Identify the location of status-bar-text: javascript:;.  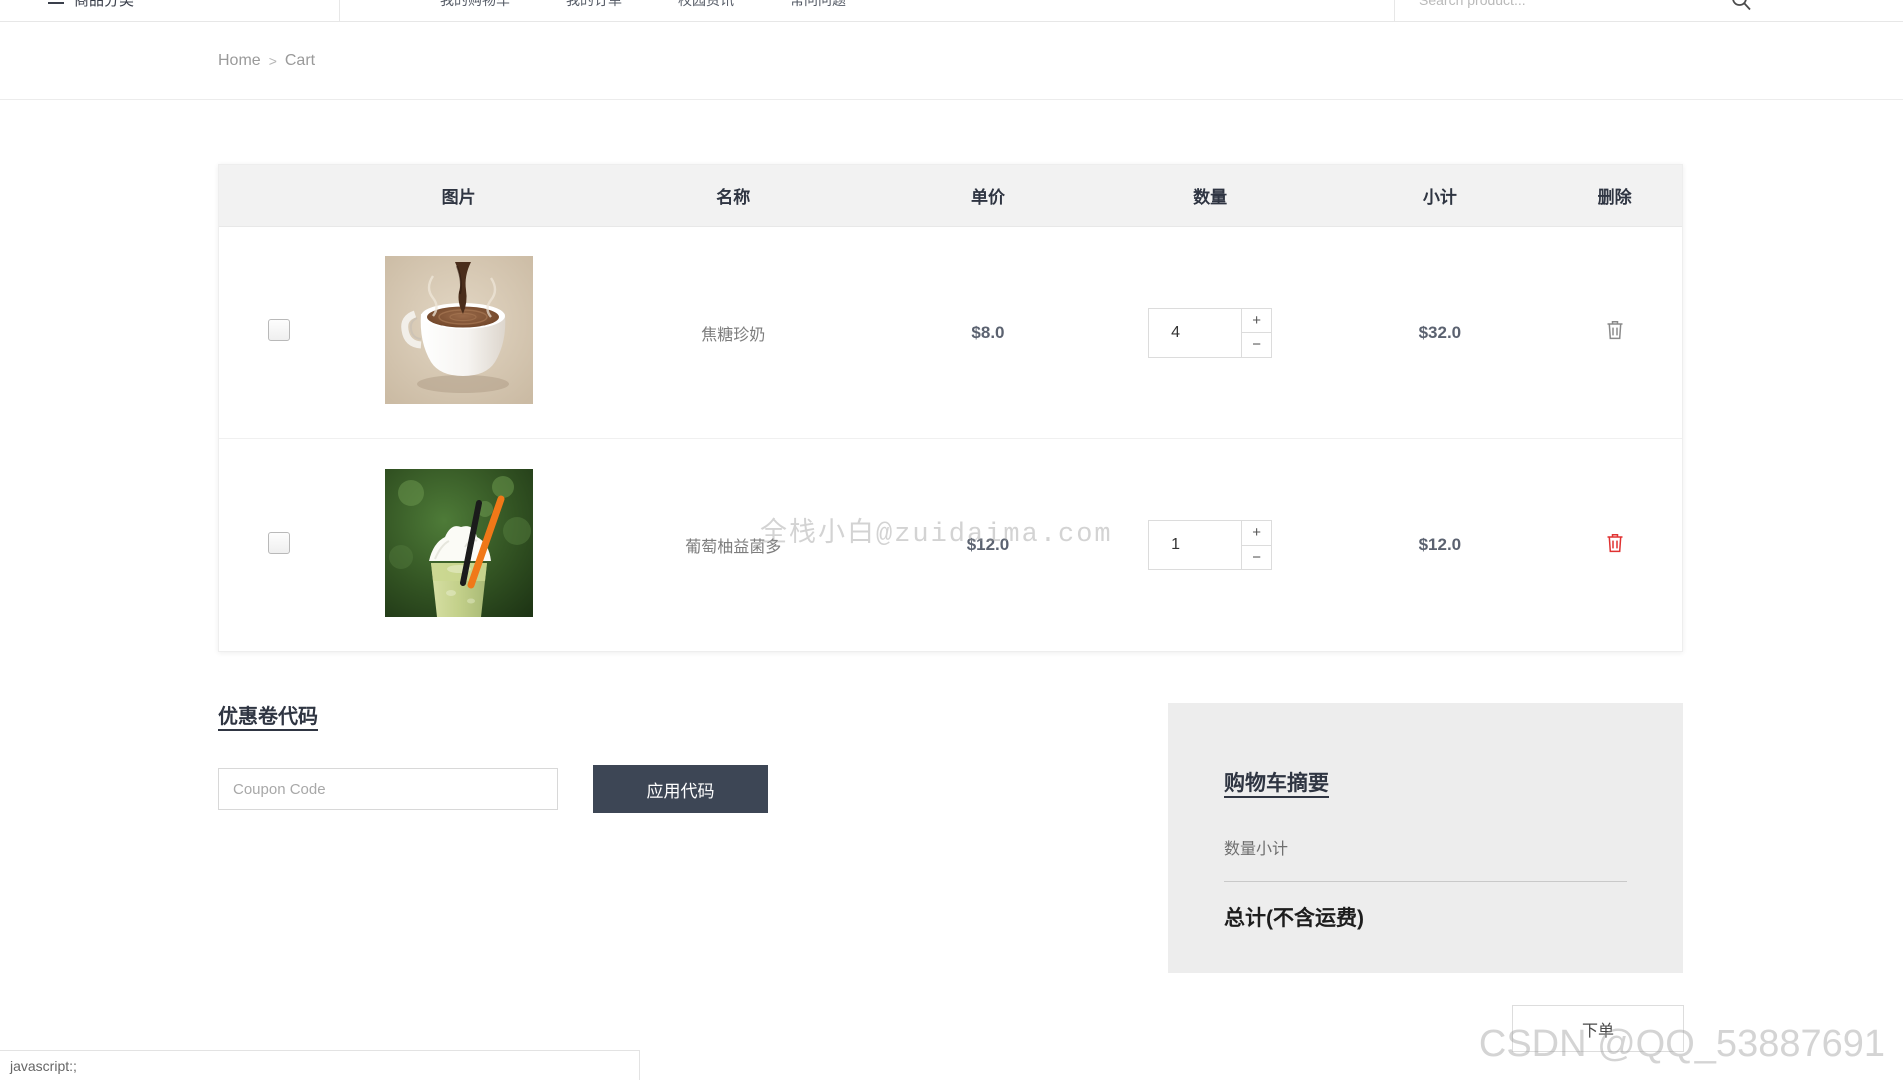
(43, 1065).